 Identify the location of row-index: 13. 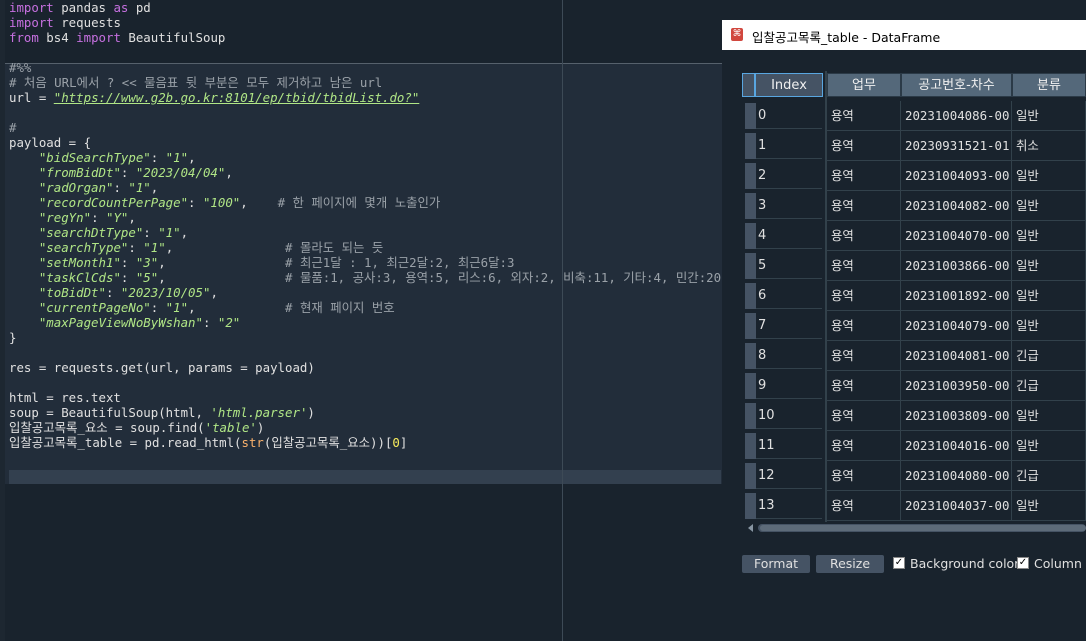
(789, 506).